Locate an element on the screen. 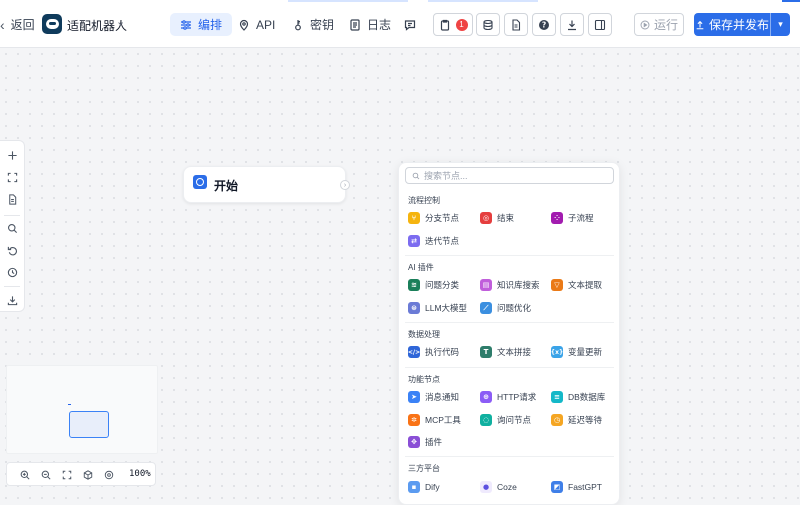 The height and width of the screenshot is (505, 800). undo-icon is located at coordinates (12, 250).